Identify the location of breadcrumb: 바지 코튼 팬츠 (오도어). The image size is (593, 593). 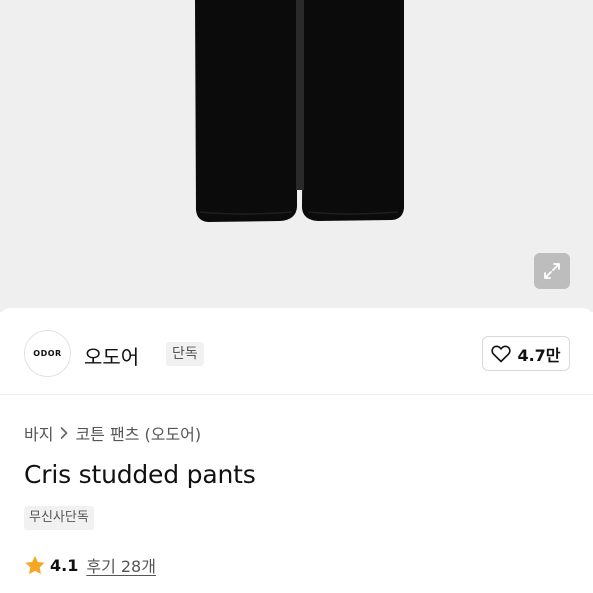
(112, 433).